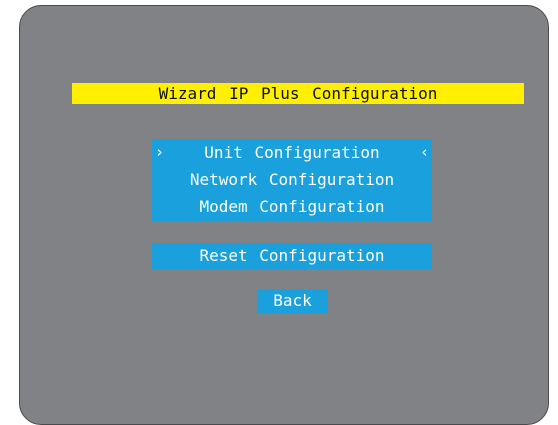 The height and width of the screenshot is (425, 558). I want to click on chevron-right-icon: ›, so click(160, 152).